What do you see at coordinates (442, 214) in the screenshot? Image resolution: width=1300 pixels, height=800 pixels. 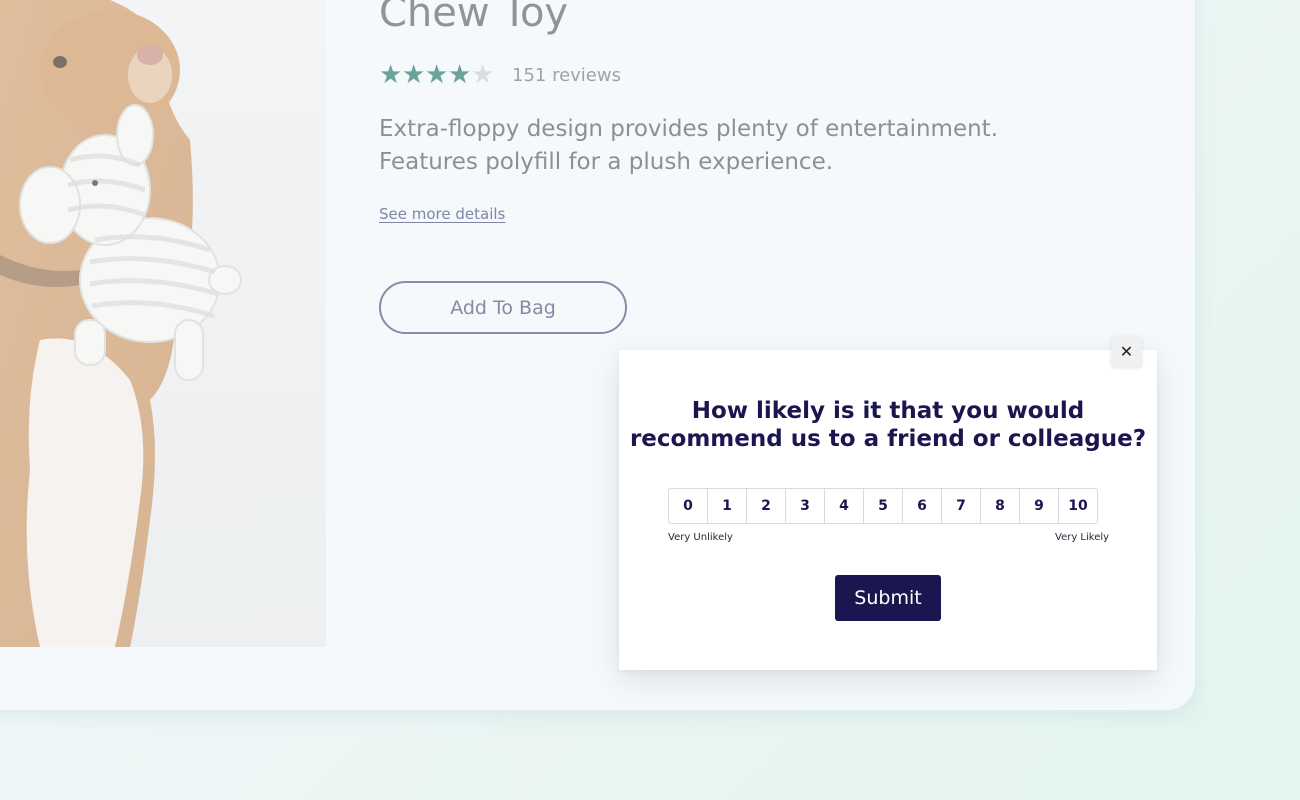 I see `see-more-details-link: See more details` at bounding box center [442, 214].